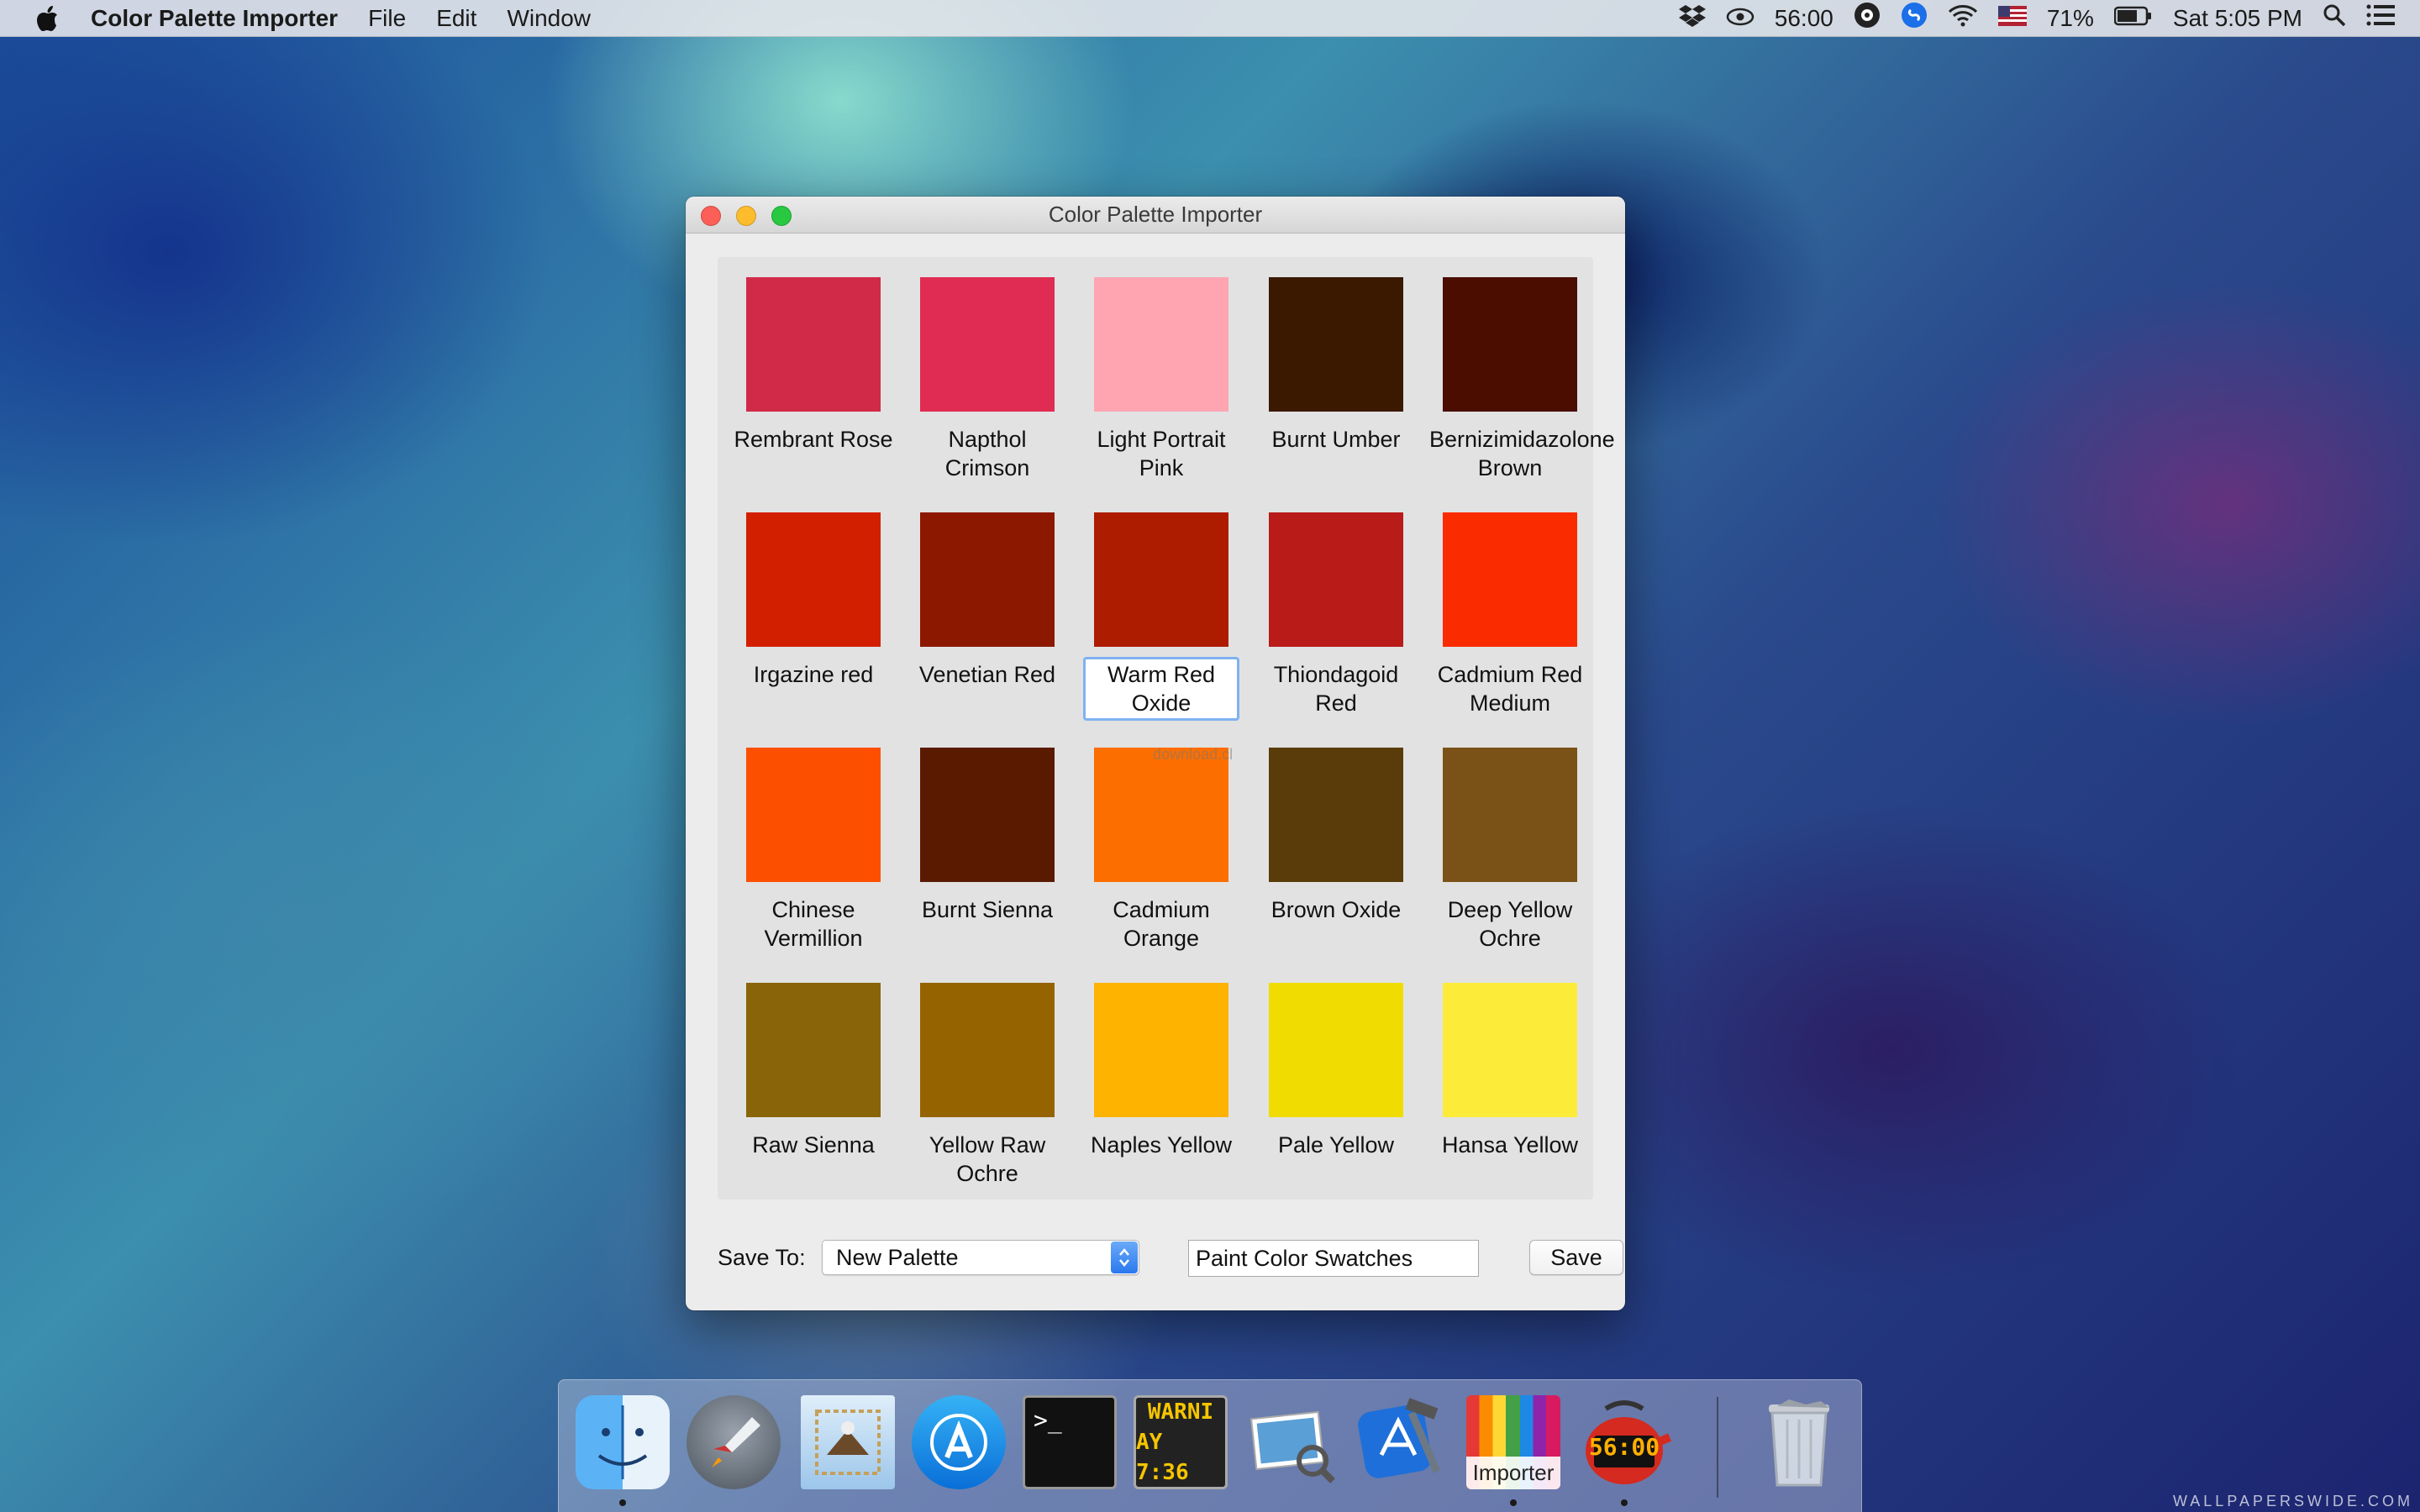 This screenshot has height=1512, width=2420. Describe the element at coordinates (1336, 439) in the screenshot. I see `swatch-label: Burnt Umber` at that location.